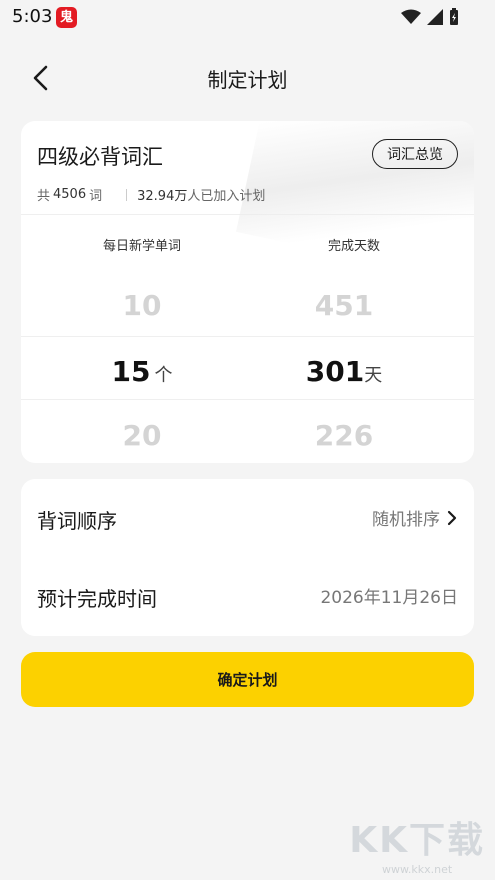 Image resolution: width=495 pixels, height=880 pixels. Describe the element at coordinates (417, 869) in the screenshot. I see `watermark-url: www.kkx.net` at that location.